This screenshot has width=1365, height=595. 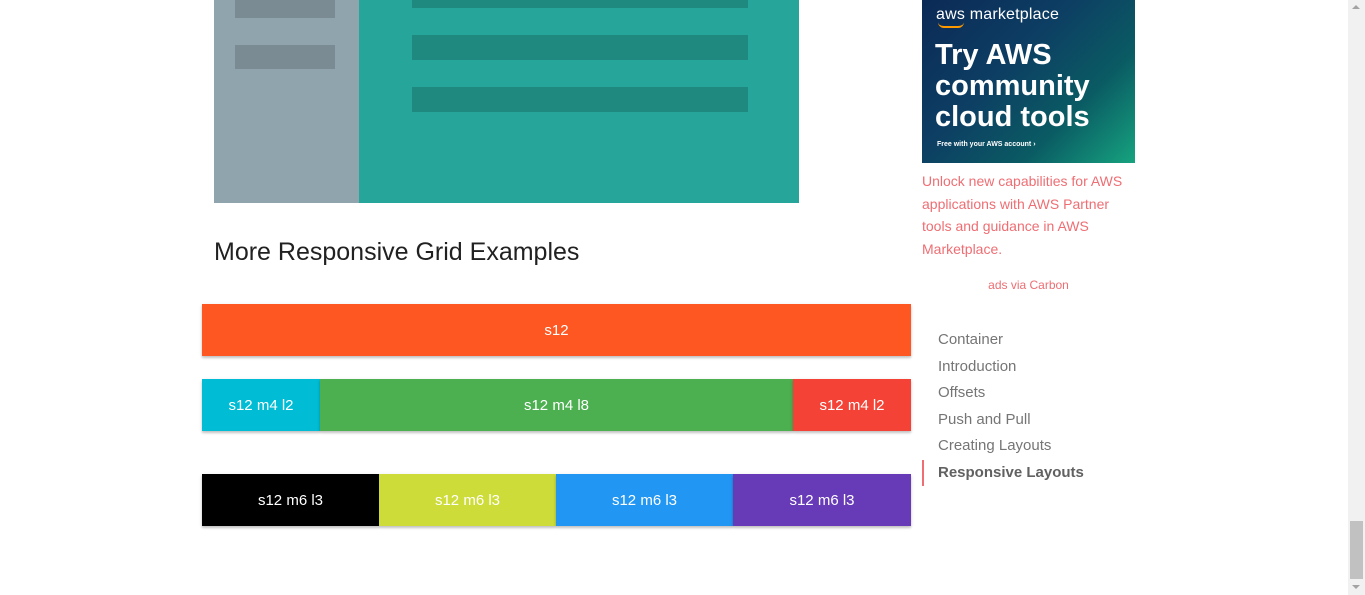 What do you see at coordinates (1356, 7) in the screenshot?
I see `scroll-up-arrow-icon` at bounding box center [1356, 7].